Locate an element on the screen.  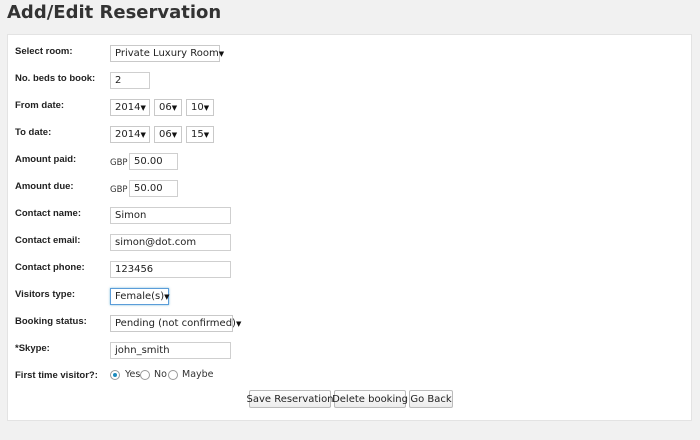
save-reservation-button: Save Reservation is located at coordinates (290, 399).